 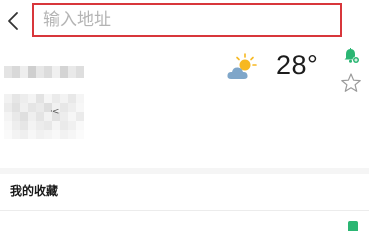 I want to click on weather-widget: 28°, so click(x=281, y=67).